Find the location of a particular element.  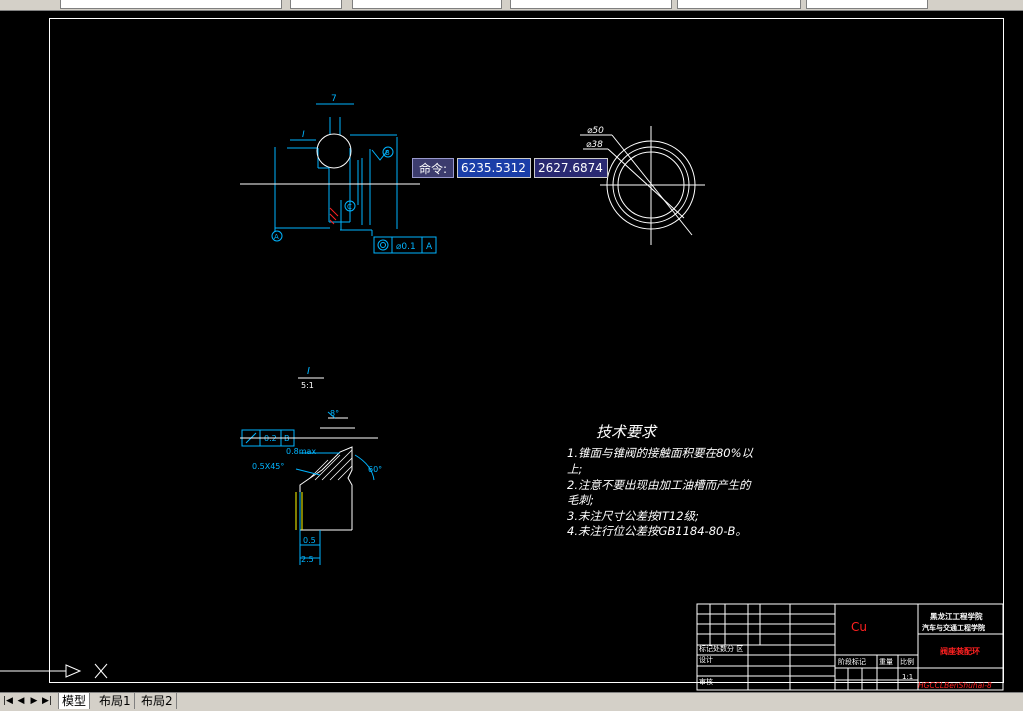

svg-text: C is located at coordinates (349, 207).